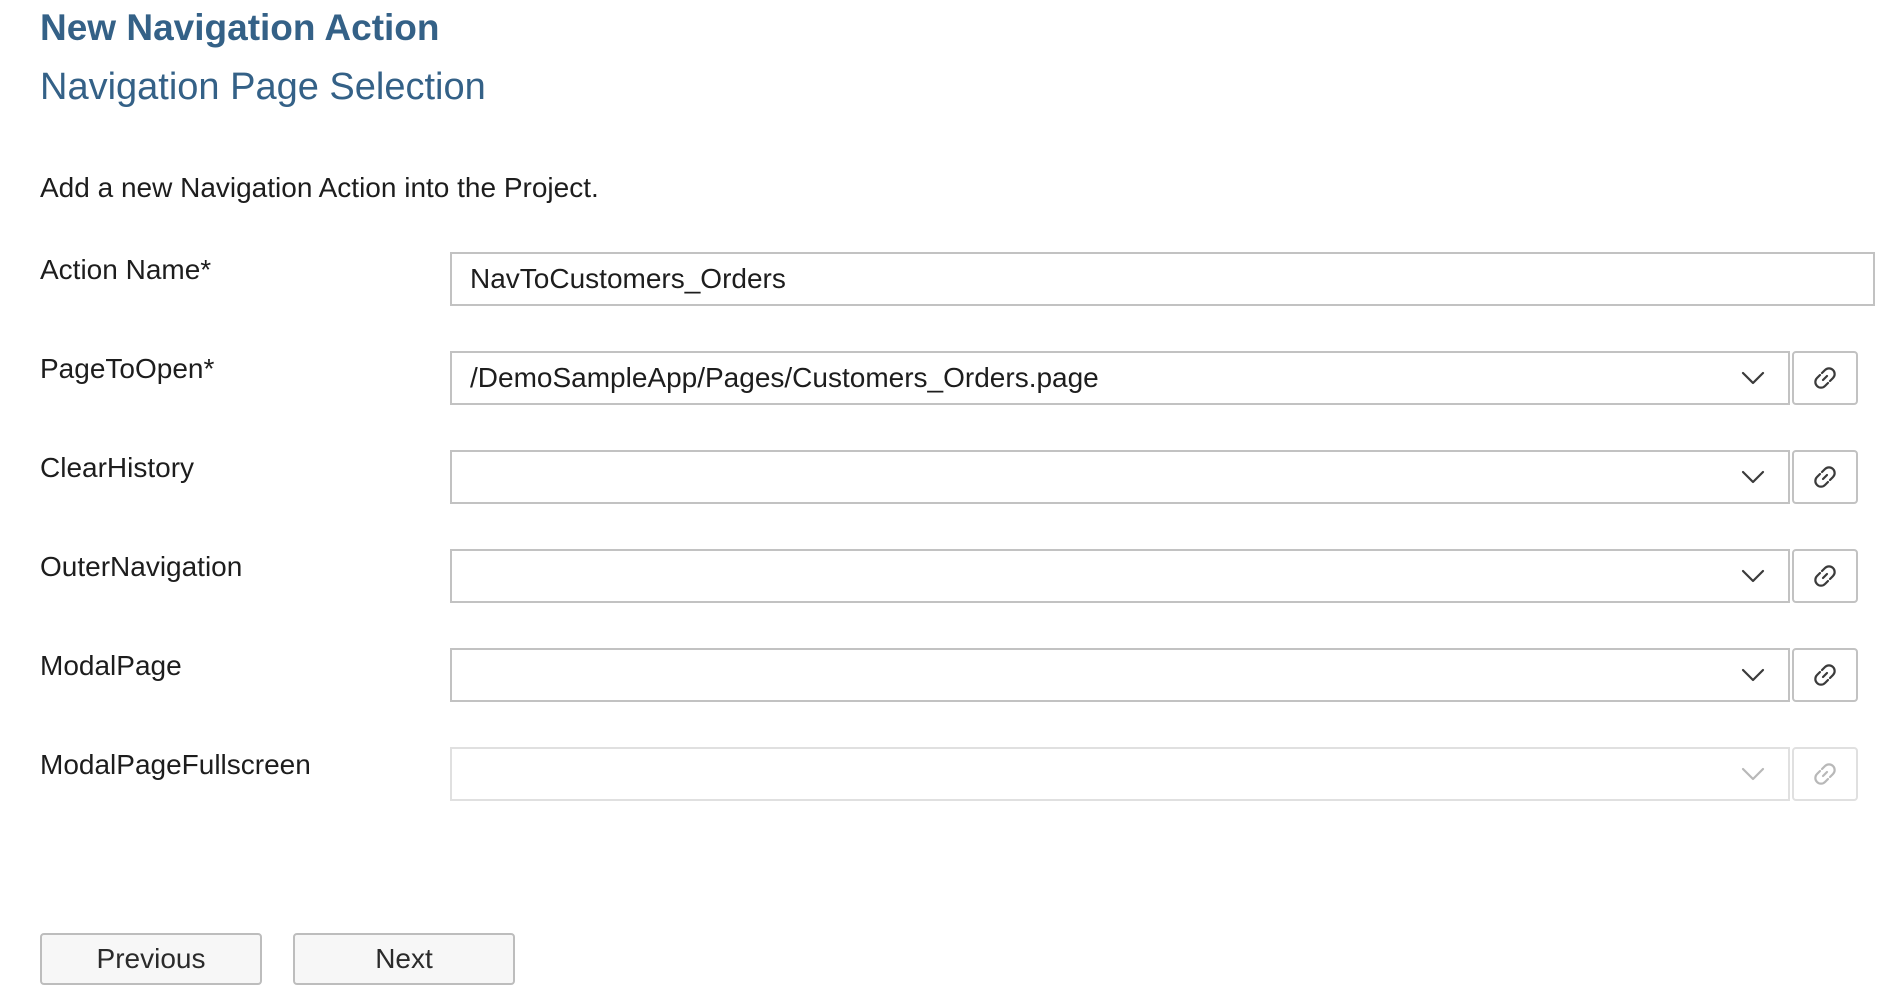 This screenshot has height=992, width=1888. I want to click on modal-page-fullscreen-label: ModalPageFullscreen, so click(175, 764).